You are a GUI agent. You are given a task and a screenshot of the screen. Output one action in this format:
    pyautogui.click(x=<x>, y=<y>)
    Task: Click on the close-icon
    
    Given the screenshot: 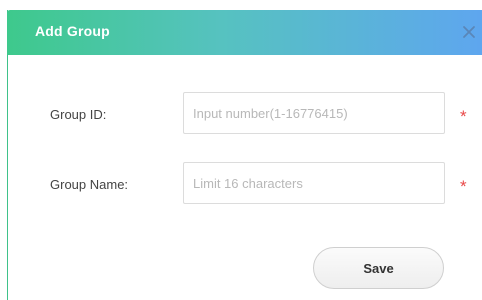 What is the action you would take?
    pyautogui.click(x=469, y=32)
    